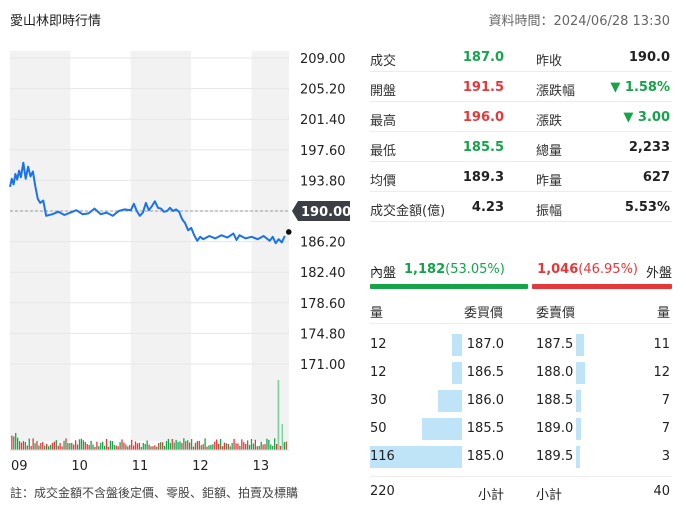 The height and width of the screenshot is (516, 686). Describe the element at coordinates (261, 466) in the screenshot. I see `x-tick-label: 13` at that location.